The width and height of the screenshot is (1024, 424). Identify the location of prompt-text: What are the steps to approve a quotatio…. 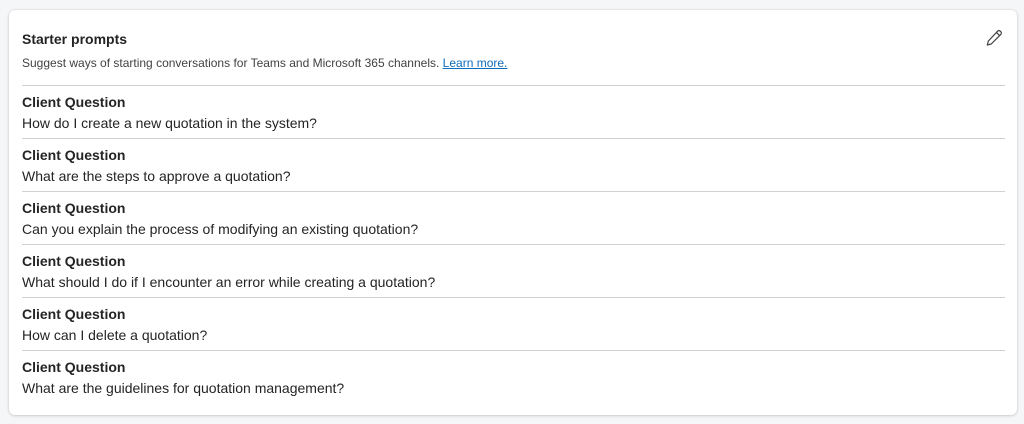
(156, 176).